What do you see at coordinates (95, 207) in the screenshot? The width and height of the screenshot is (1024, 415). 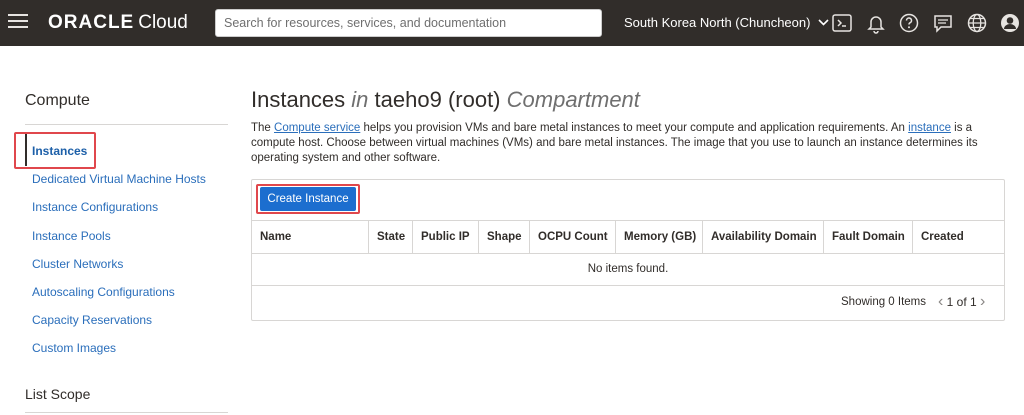 I see `sidebar-item-instance-configurations: Instance Configurations` at bounding box center [95, 207].